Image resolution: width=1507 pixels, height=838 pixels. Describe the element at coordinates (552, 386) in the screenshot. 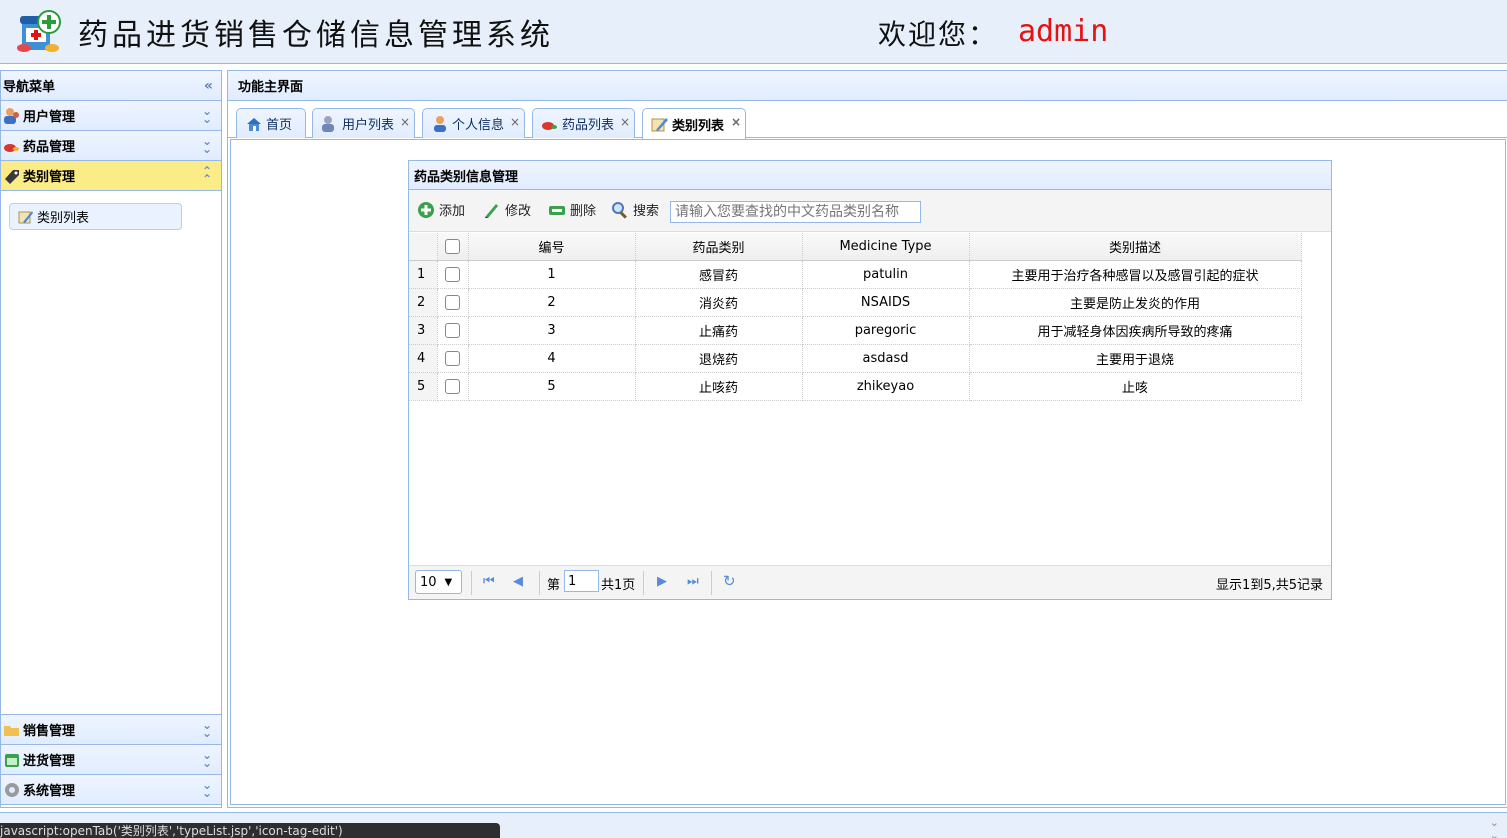

I see `cell-id: 5` at that location.